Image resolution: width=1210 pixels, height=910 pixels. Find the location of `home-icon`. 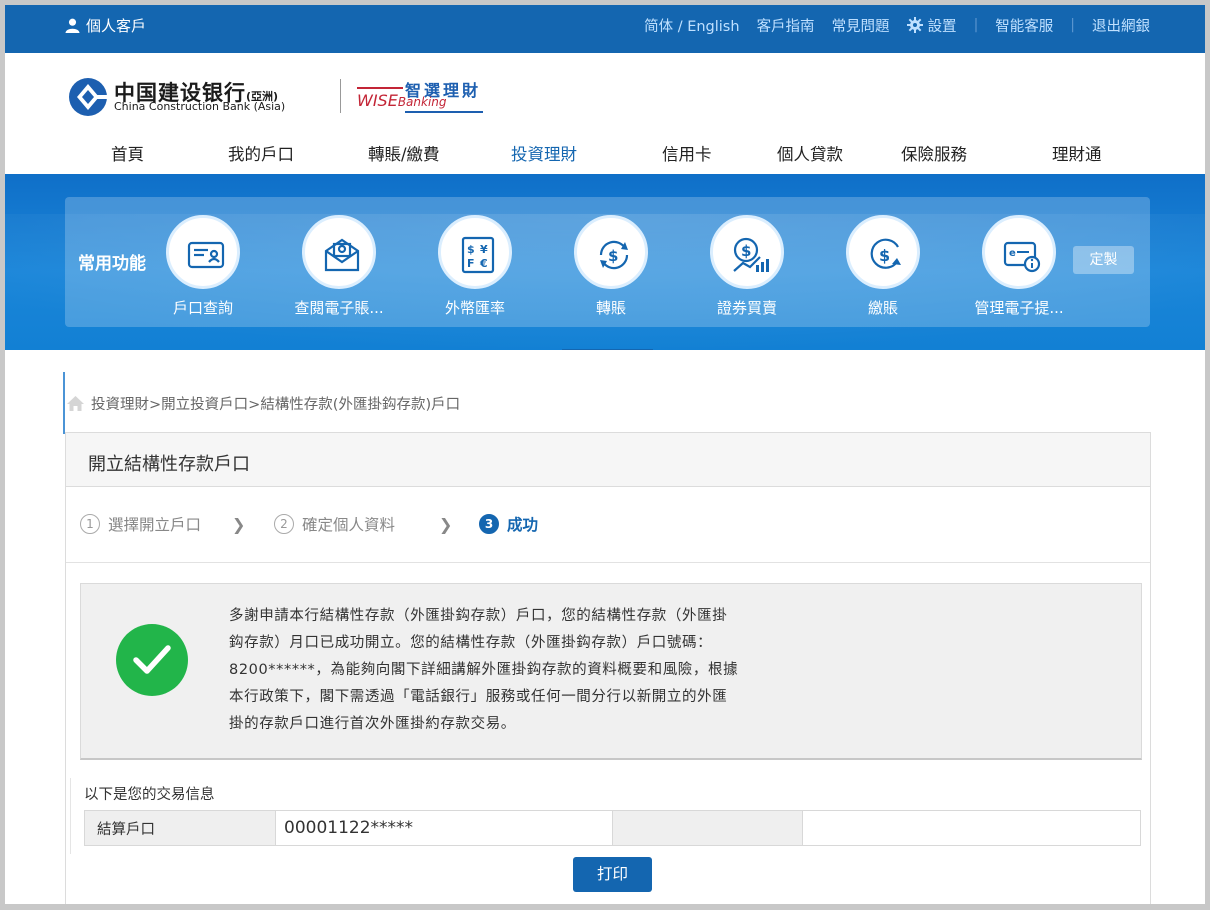

home-icon is located at coordinates (75, 403).